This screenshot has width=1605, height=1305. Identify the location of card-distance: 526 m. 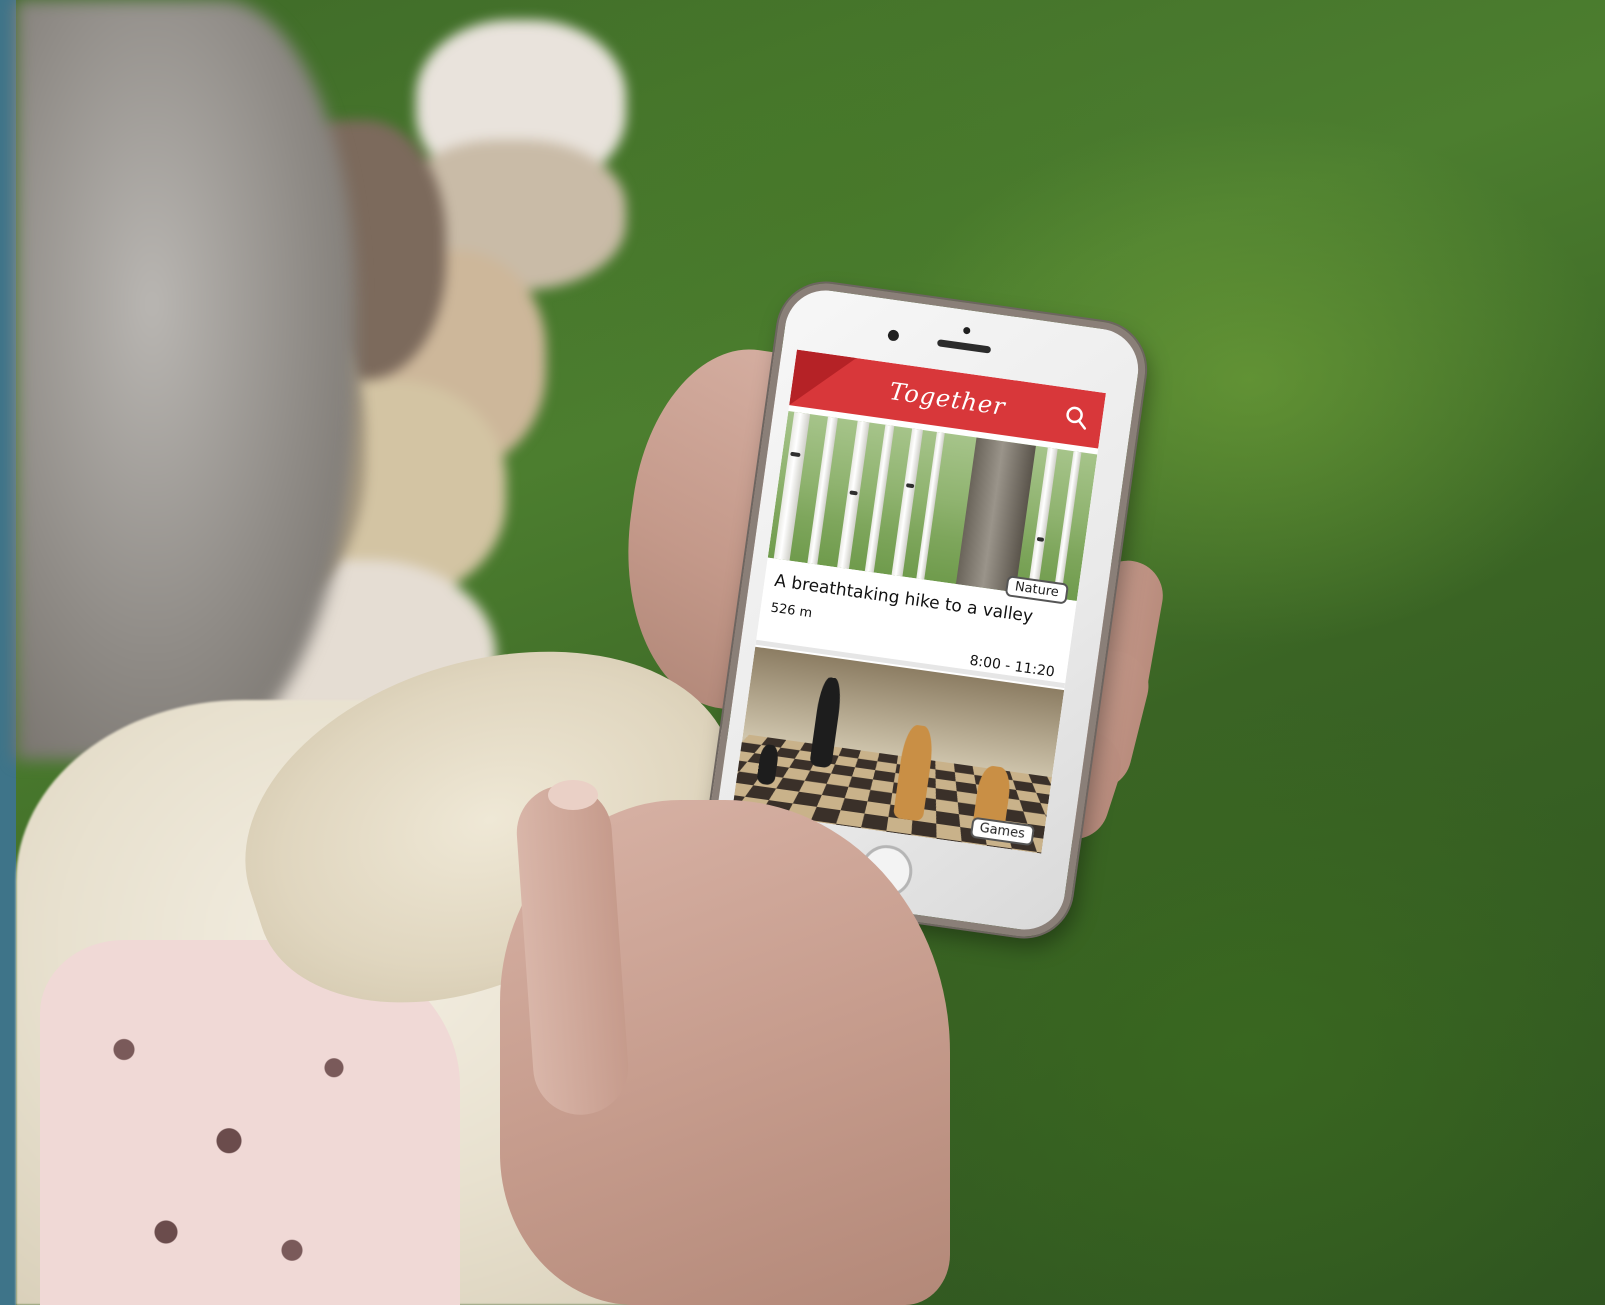
(791, 611).